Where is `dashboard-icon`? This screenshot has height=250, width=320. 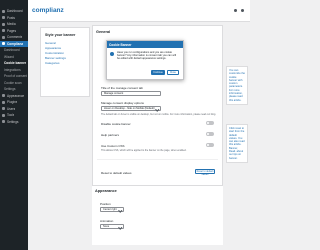 dashboard-icon is located at coordinates (3, 11).